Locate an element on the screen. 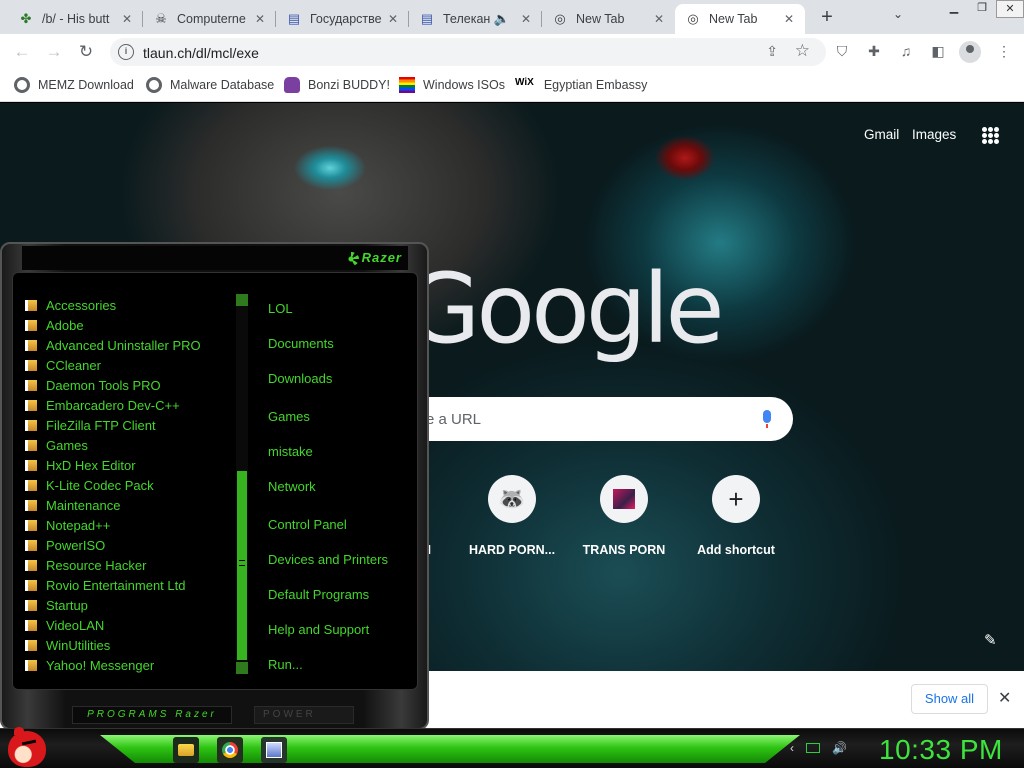  start-place-item: Control Panel is located at coordinates (307, 524).